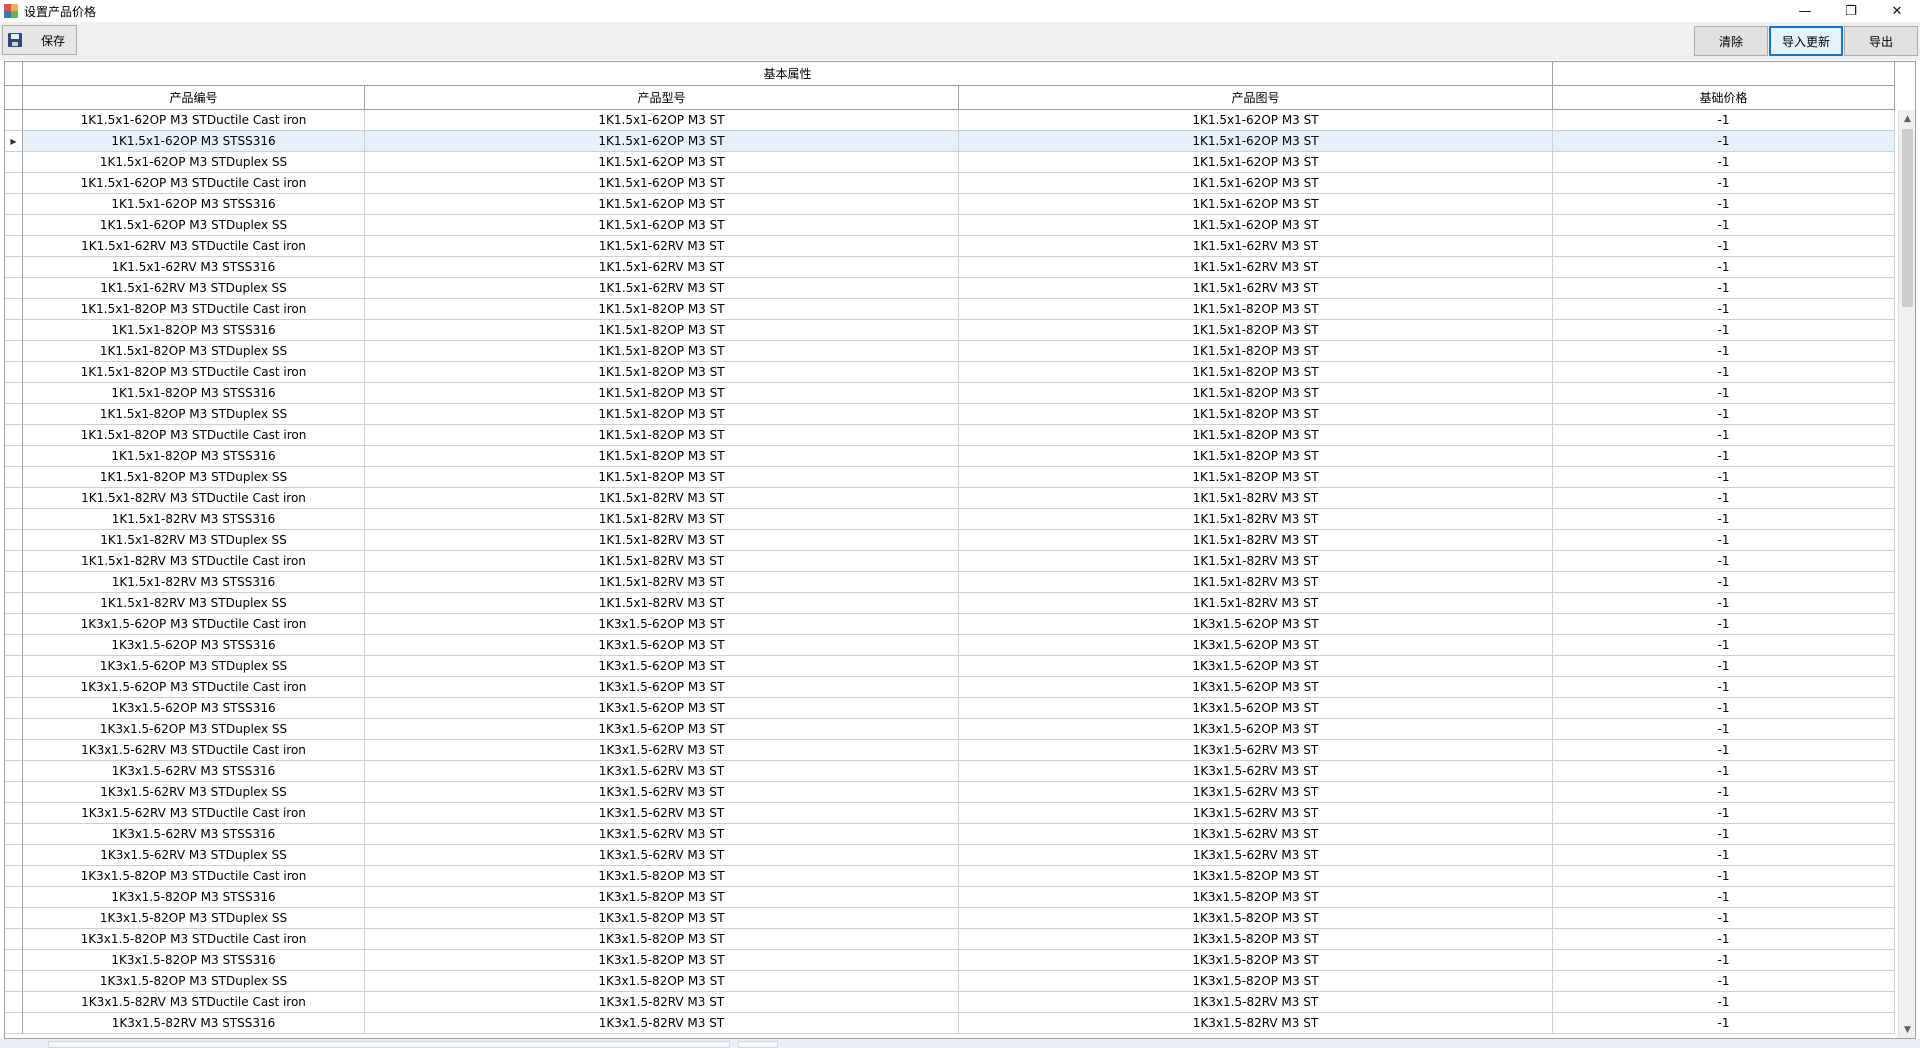 This screenshot has height=1048, width=1920. What do you see at coordinates (194, 351) in the screenshot?
I see `cell-product-code: 1K1.5x1-82OP M3 STDuplex SS` at bounding box center [194, 351].